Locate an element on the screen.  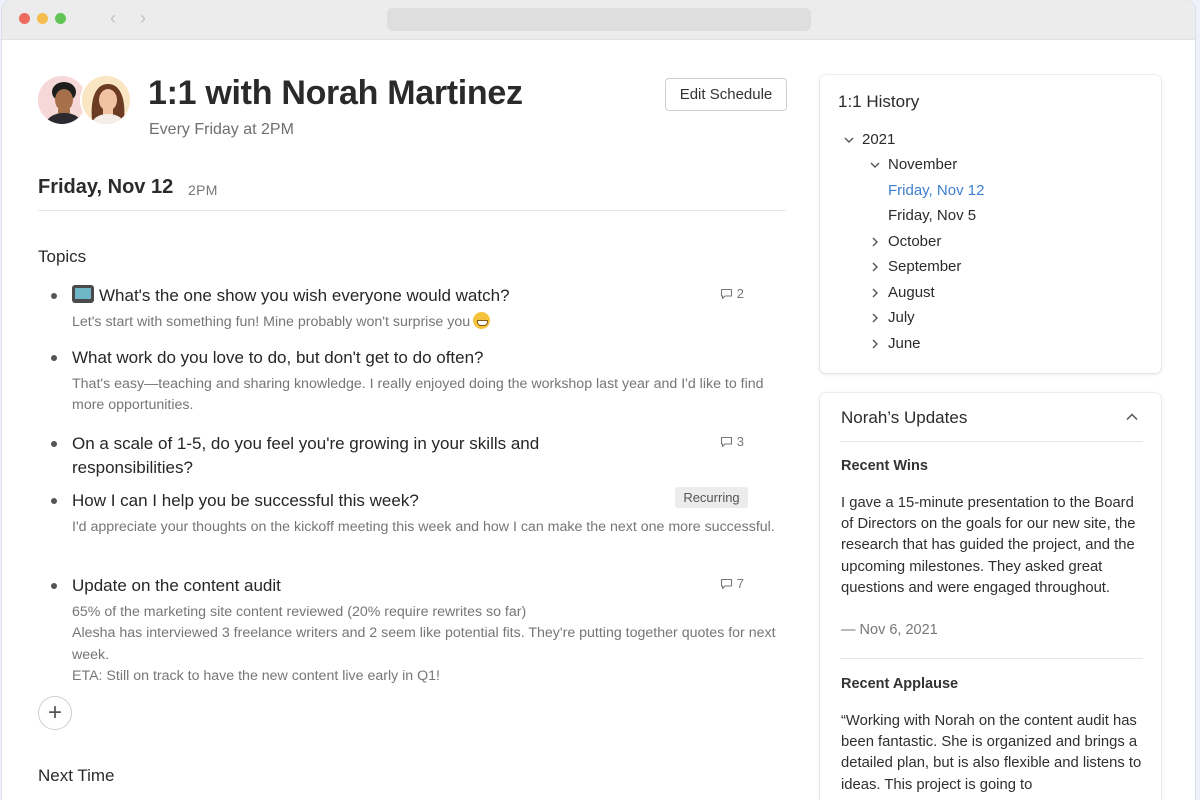
minimize-window-button is located at coordinates (42, 18).